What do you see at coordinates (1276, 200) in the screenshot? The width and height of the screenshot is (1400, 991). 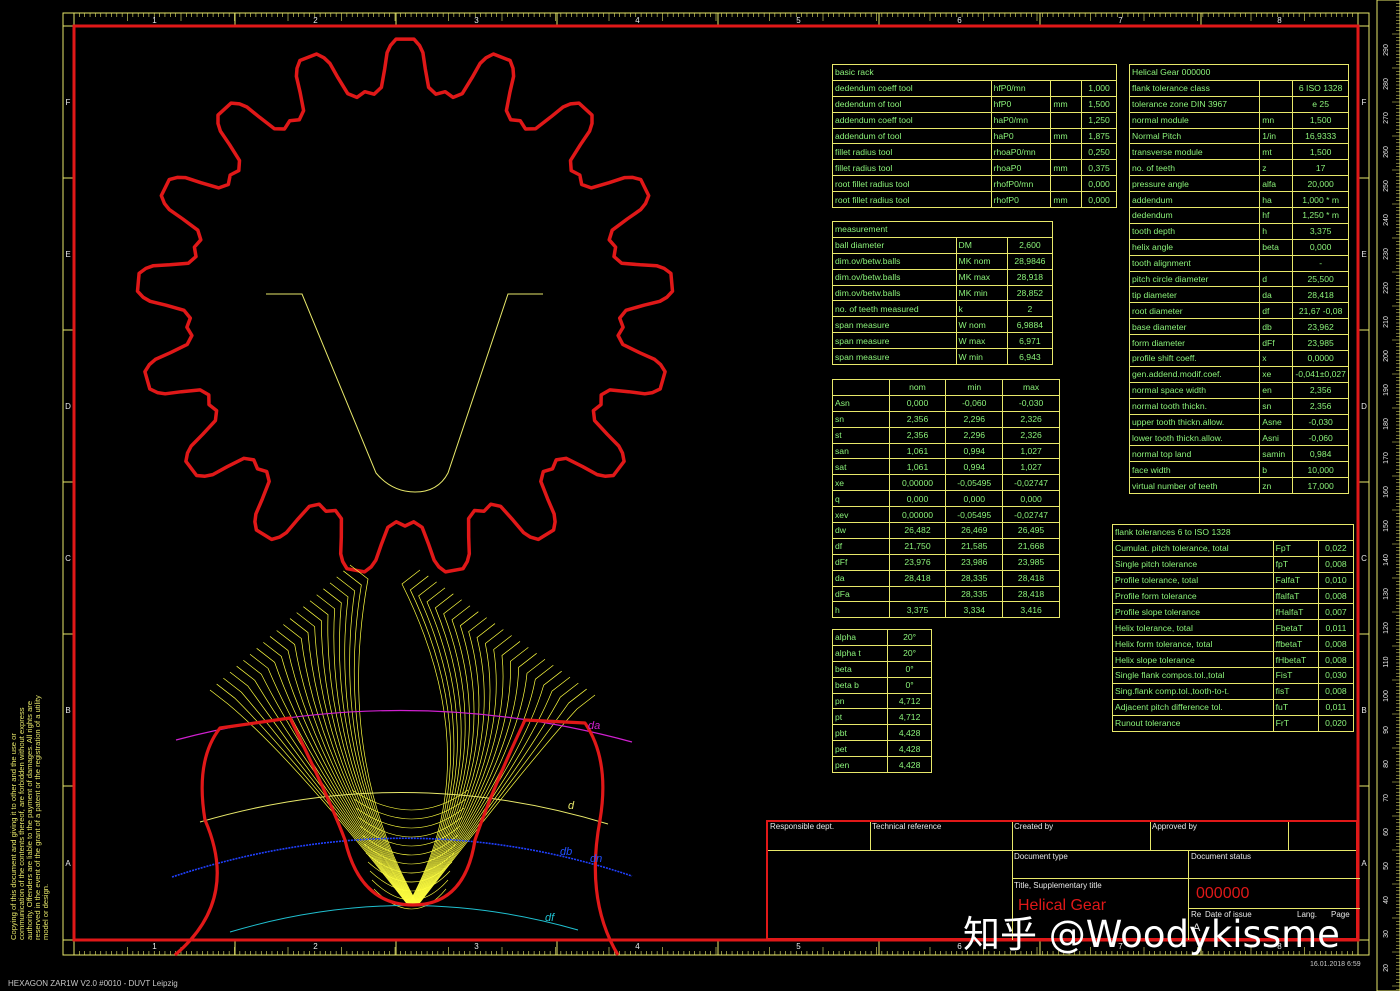 I see `table-cell: ha` at bounding box center [1276, 200].